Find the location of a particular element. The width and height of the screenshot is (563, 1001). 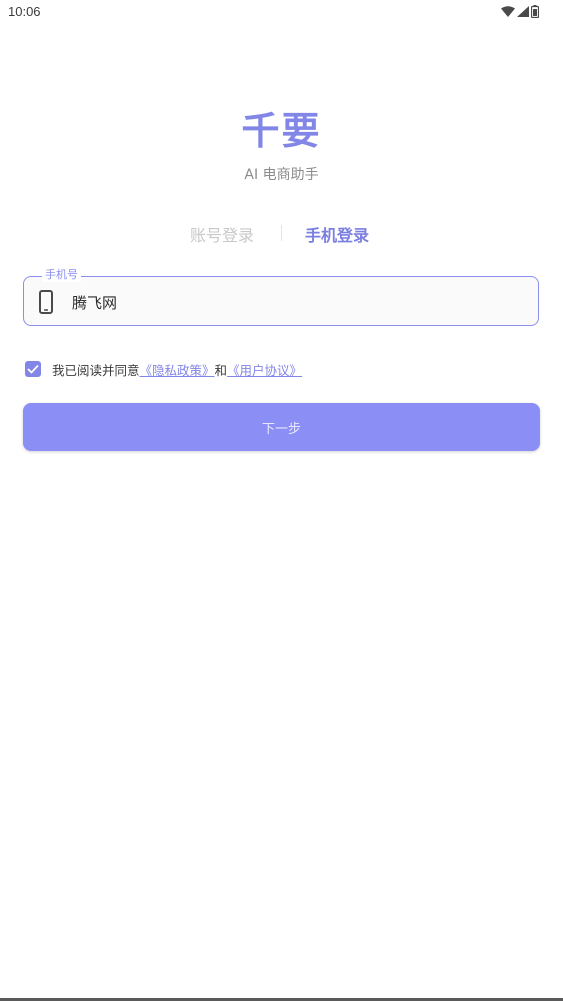

tab-divider is located at coordinates (281, 233).